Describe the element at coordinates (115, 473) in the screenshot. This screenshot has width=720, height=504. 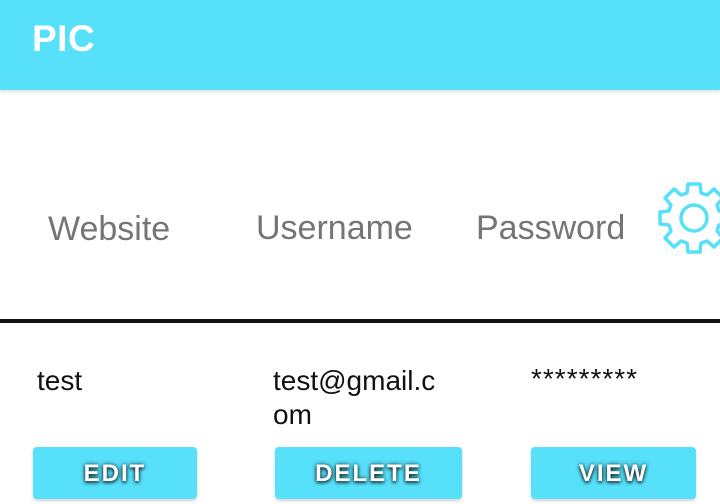
I see `edit-button: EDIT` at that location.